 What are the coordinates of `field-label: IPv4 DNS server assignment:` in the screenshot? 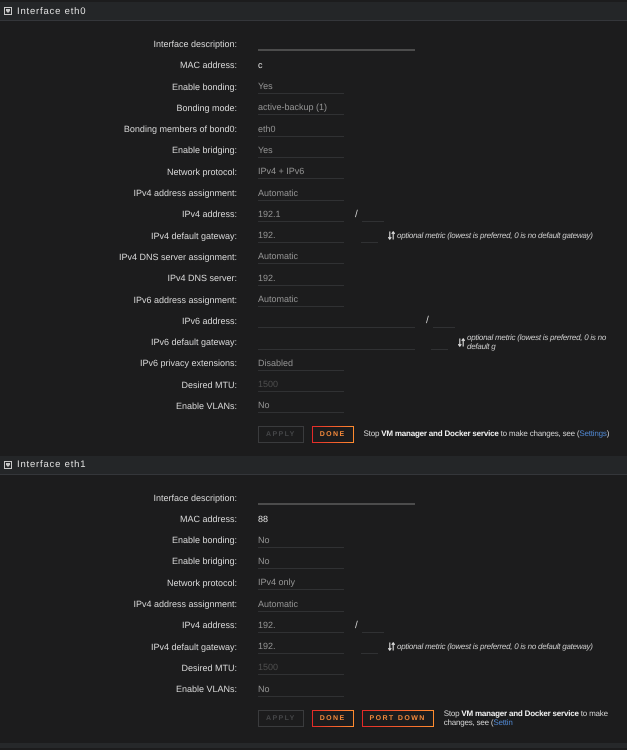 It's located at (177, 257).